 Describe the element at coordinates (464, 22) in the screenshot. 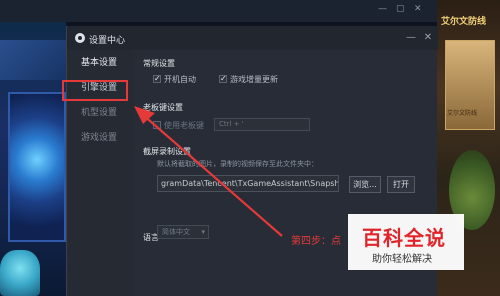

I see `game-title-text: 艾尔文防线` at that location.